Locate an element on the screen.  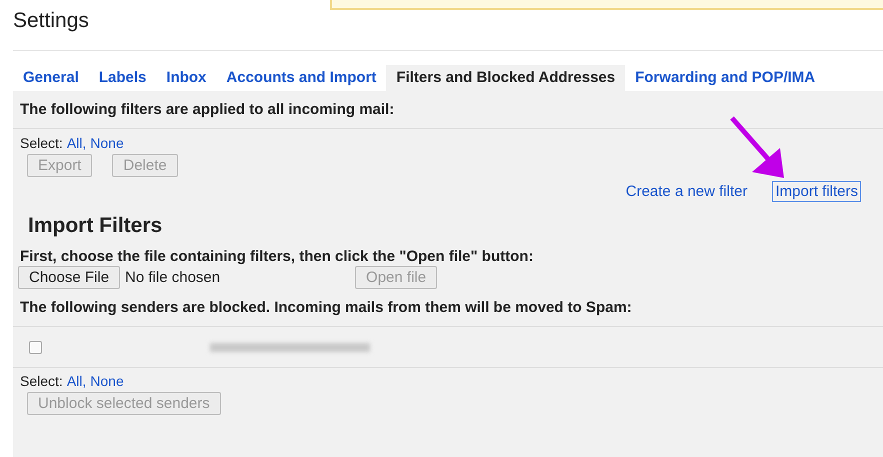
section-heading: The following senders are blocked. Incoming mails from them will be moved to Spam: is located at coordinates (326, 308).